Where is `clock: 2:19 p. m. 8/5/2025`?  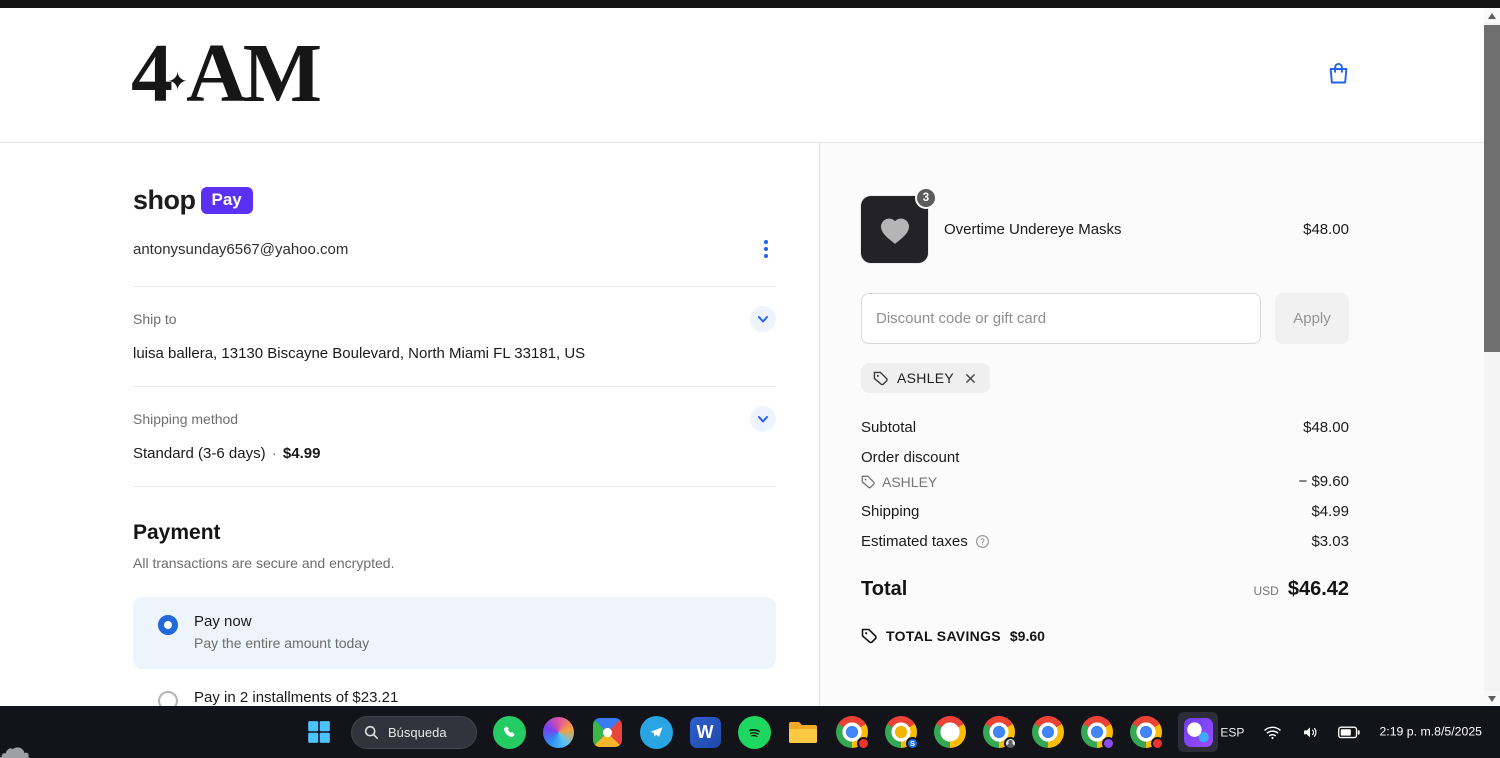
clock: 2:19 p. m. 8/5/2025 is located at coordinates (1430, 731).